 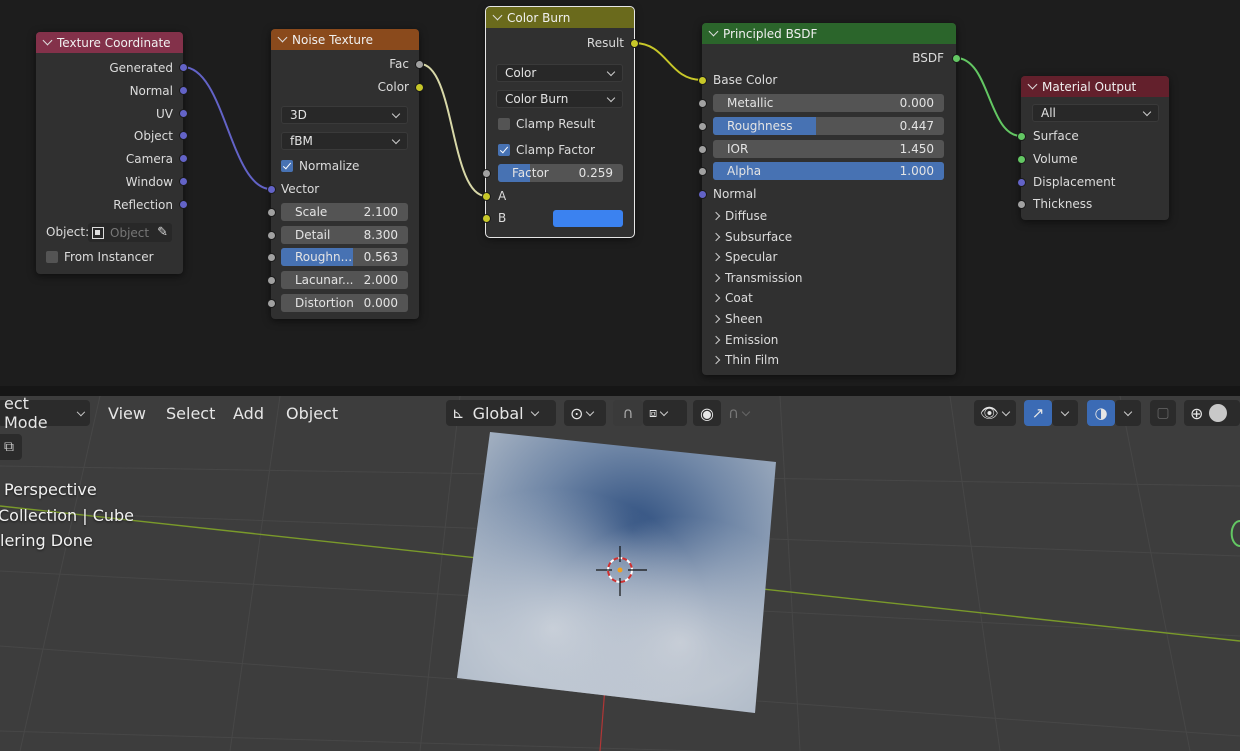 What do you see at coordinates (702, 103) in the screenshot?
I see `socket-metallic` at bounding box center [702, 103].